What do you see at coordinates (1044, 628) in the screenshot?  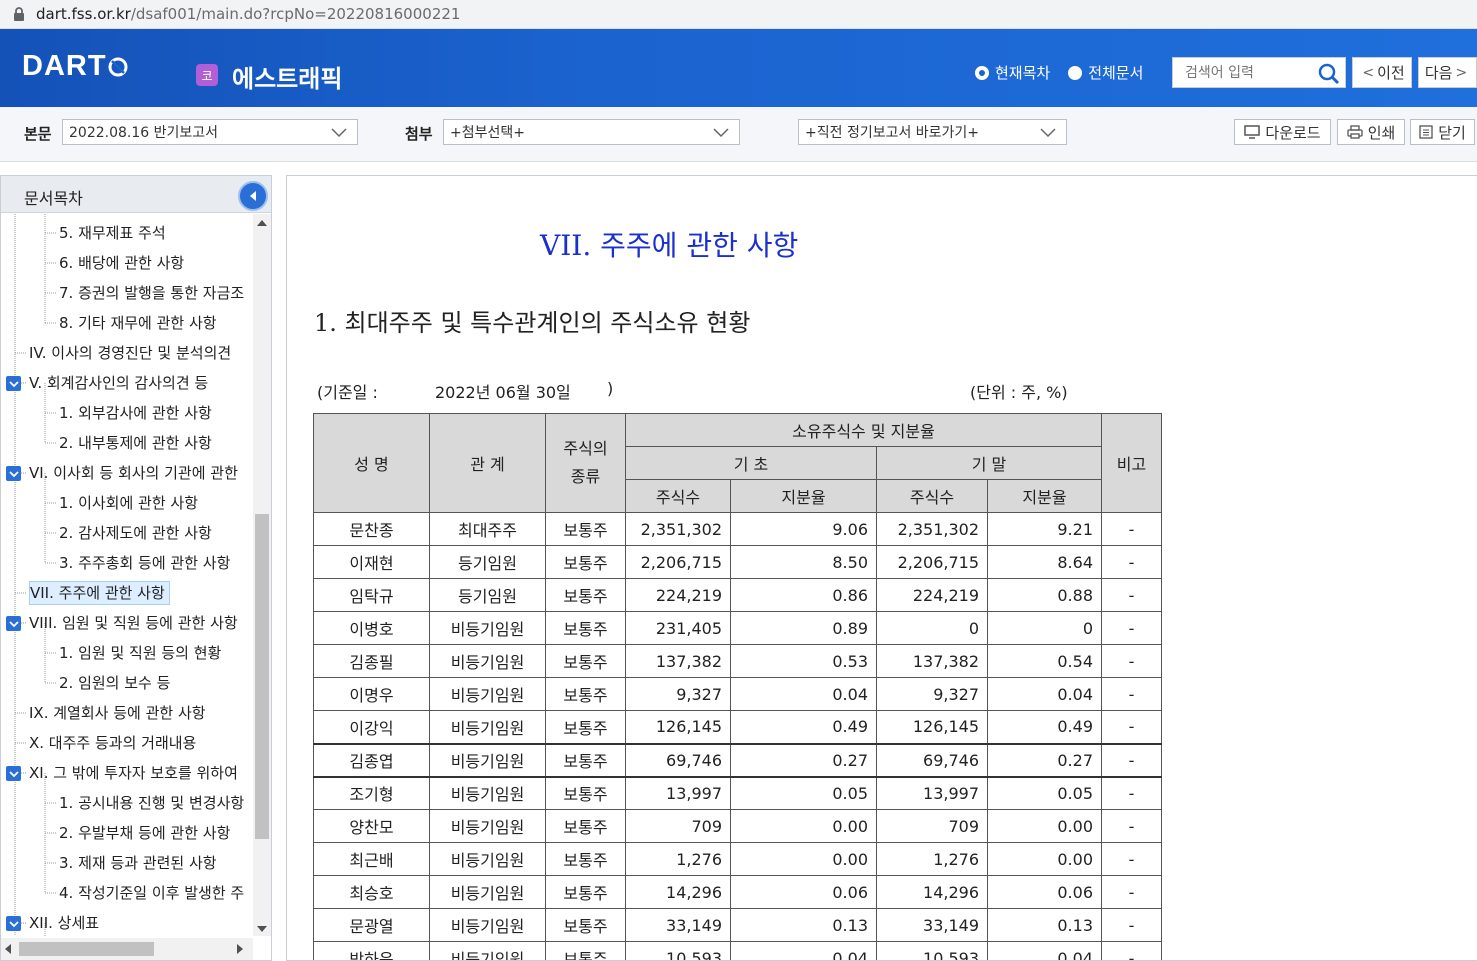 I see `cell-e-ratio: 0` at bounding box center [1044, 628].